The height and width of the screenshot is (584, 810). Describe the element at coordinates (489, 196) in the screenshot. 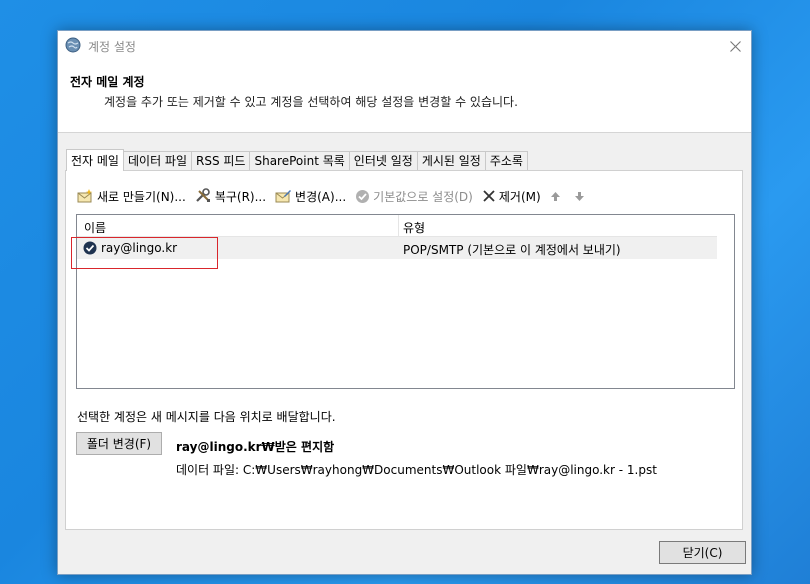

I see `remove-x-icon` at that location.